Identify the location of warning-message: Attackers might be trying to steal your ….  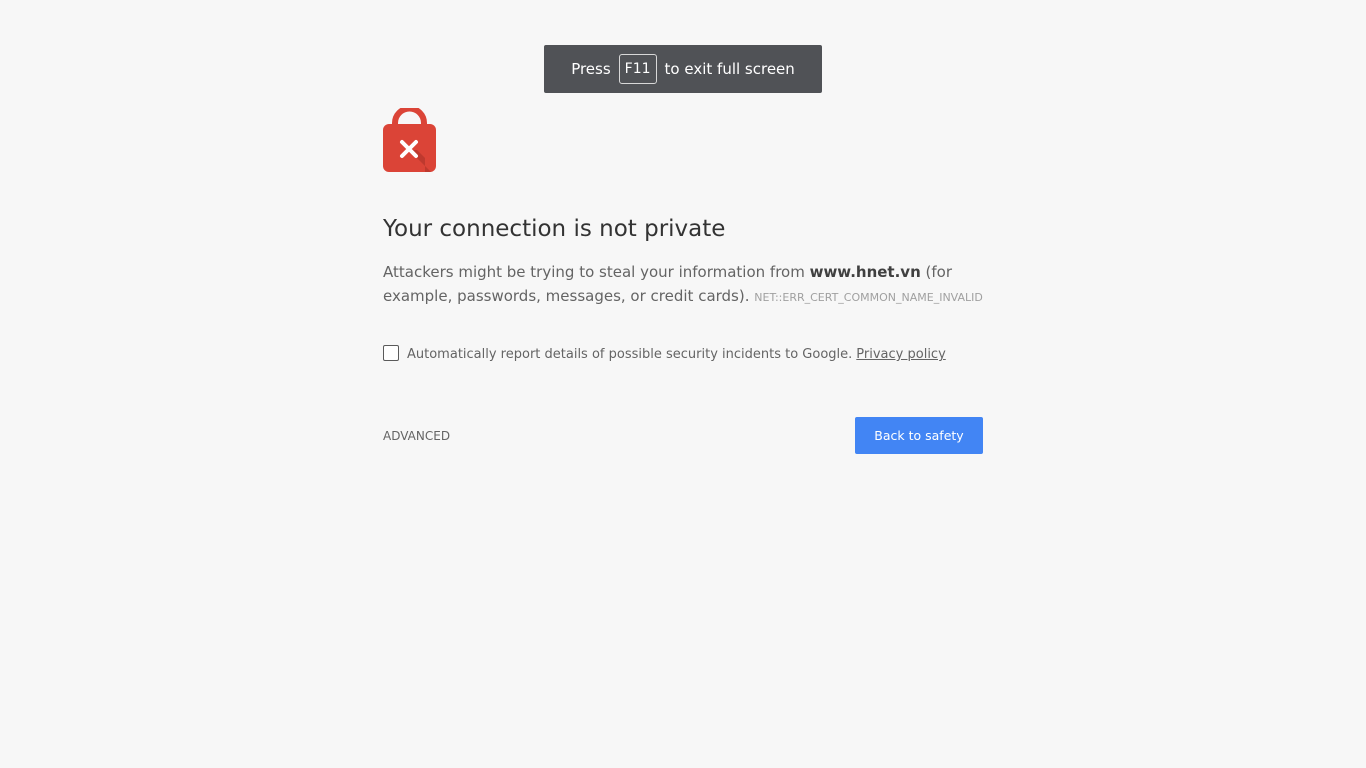
(683, 285).